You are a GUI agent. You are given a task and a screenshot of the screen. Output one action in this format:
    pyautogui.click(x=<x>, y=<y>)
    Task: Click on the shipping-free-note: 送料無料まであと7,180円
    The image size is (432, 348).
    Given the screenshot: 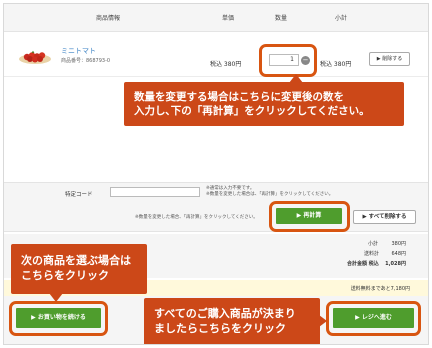 What is the action you would take?
    pyautogui.click(x=380, y=289)
    